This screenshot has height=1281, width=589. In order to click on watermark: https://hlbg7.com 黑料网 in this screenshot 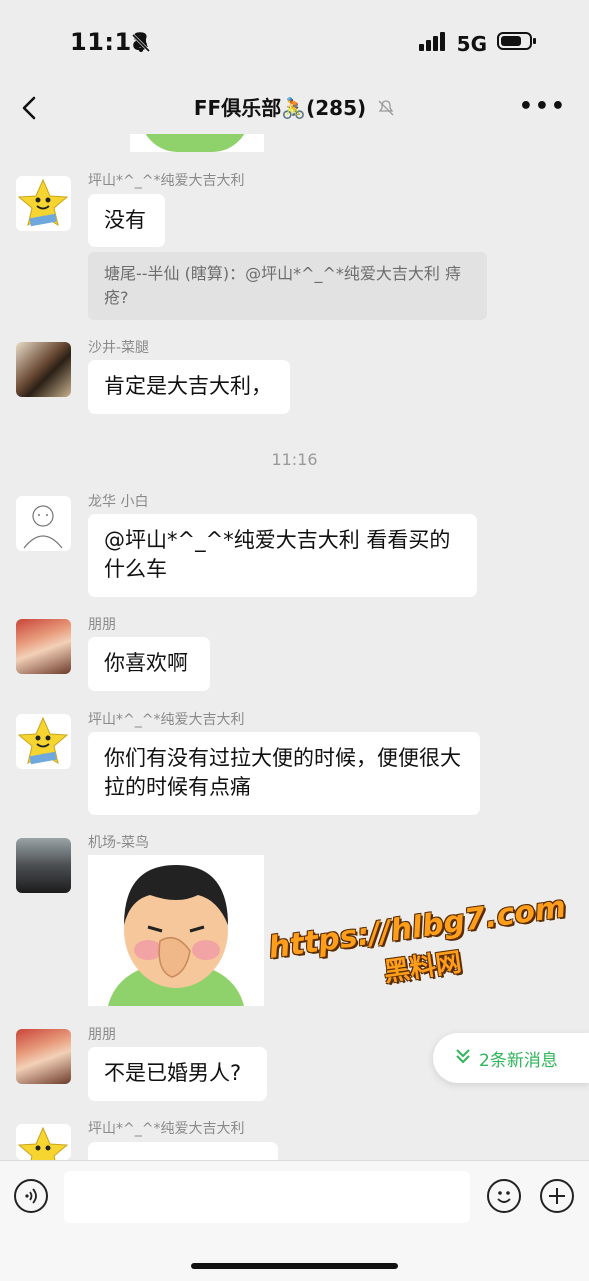, I will do `click(419, 946)`.